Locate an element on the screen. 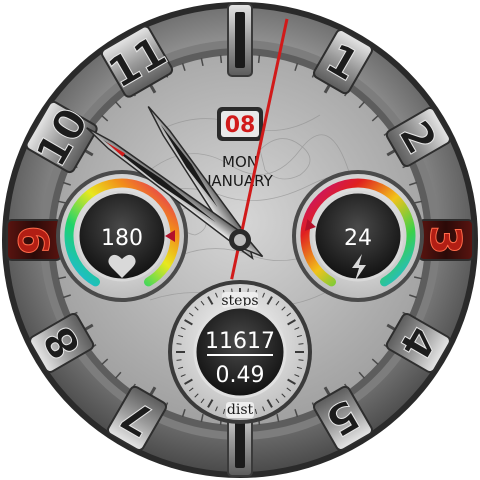  steps-value: 11617 is located at coordinates (240, 341).